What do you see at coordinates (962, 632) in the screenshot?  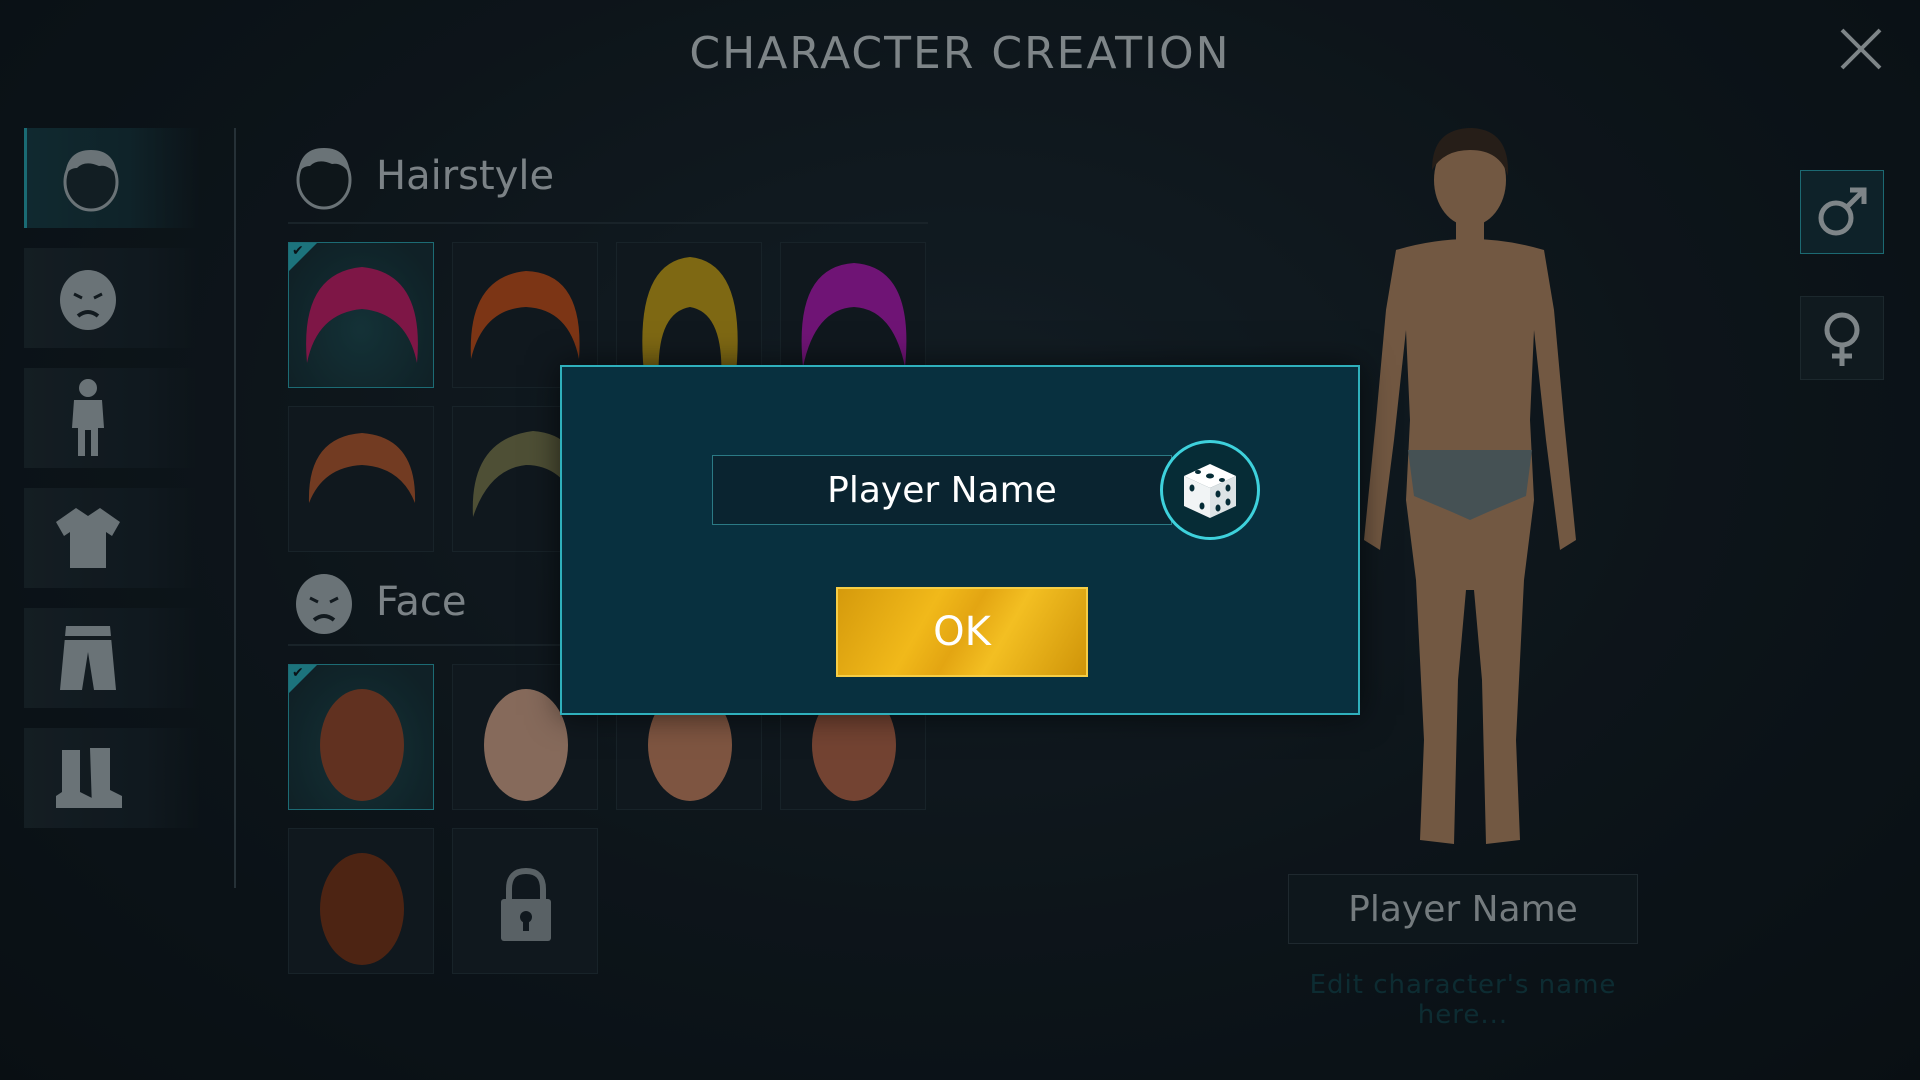 I see `ok-button: OK` at bounding box center [962, 632].